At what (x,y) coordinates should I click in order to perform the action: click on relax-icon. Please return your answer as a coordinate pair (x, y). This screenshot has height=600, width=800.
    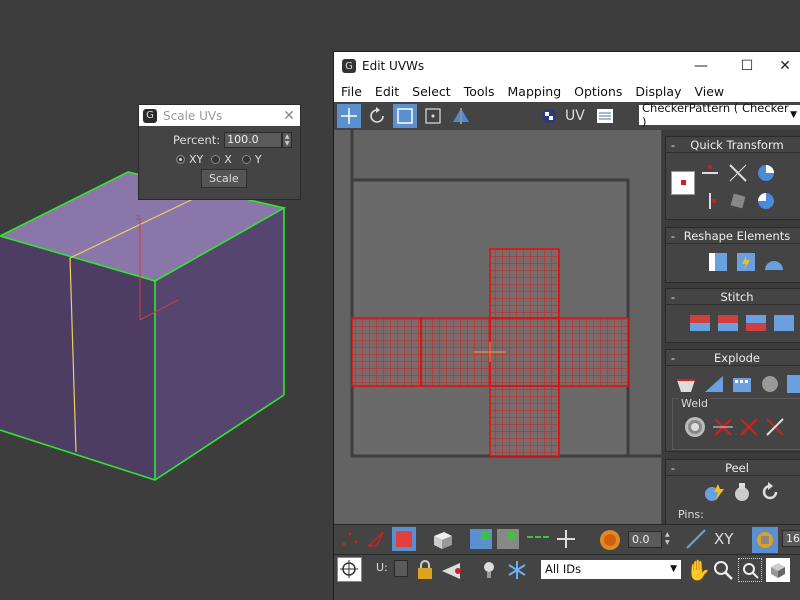
    Looking at the image, I should click on (746, 262).